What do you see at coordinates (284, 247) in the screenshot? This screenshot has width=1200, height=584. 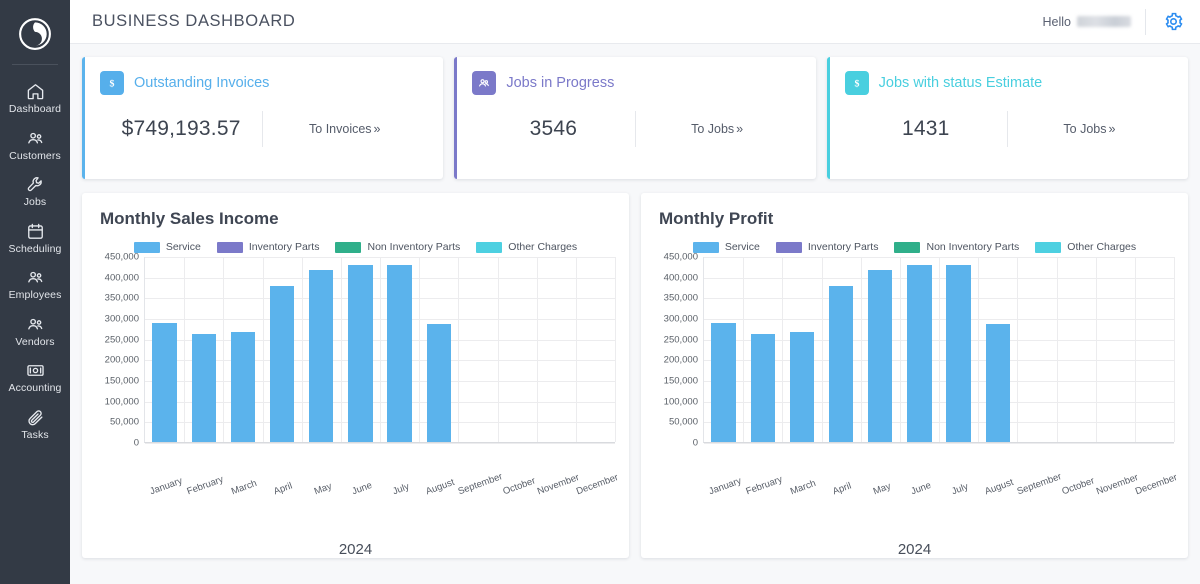 I see `legend-label: Inventory Parts` at bounding box center [284, 247].